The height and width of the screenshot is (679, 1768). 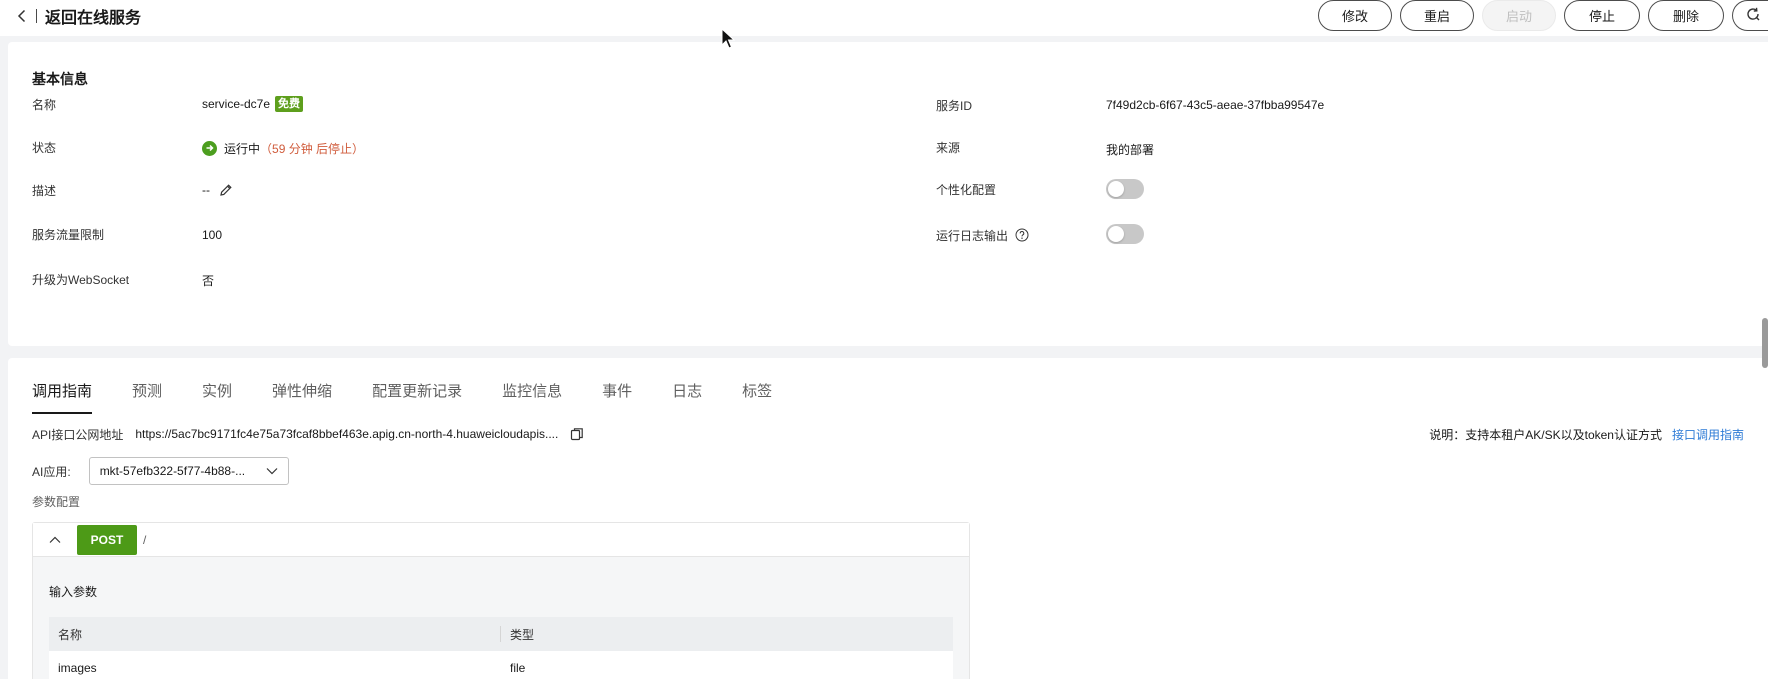 I want to click on copy-icon, so click(x=577, y=434).